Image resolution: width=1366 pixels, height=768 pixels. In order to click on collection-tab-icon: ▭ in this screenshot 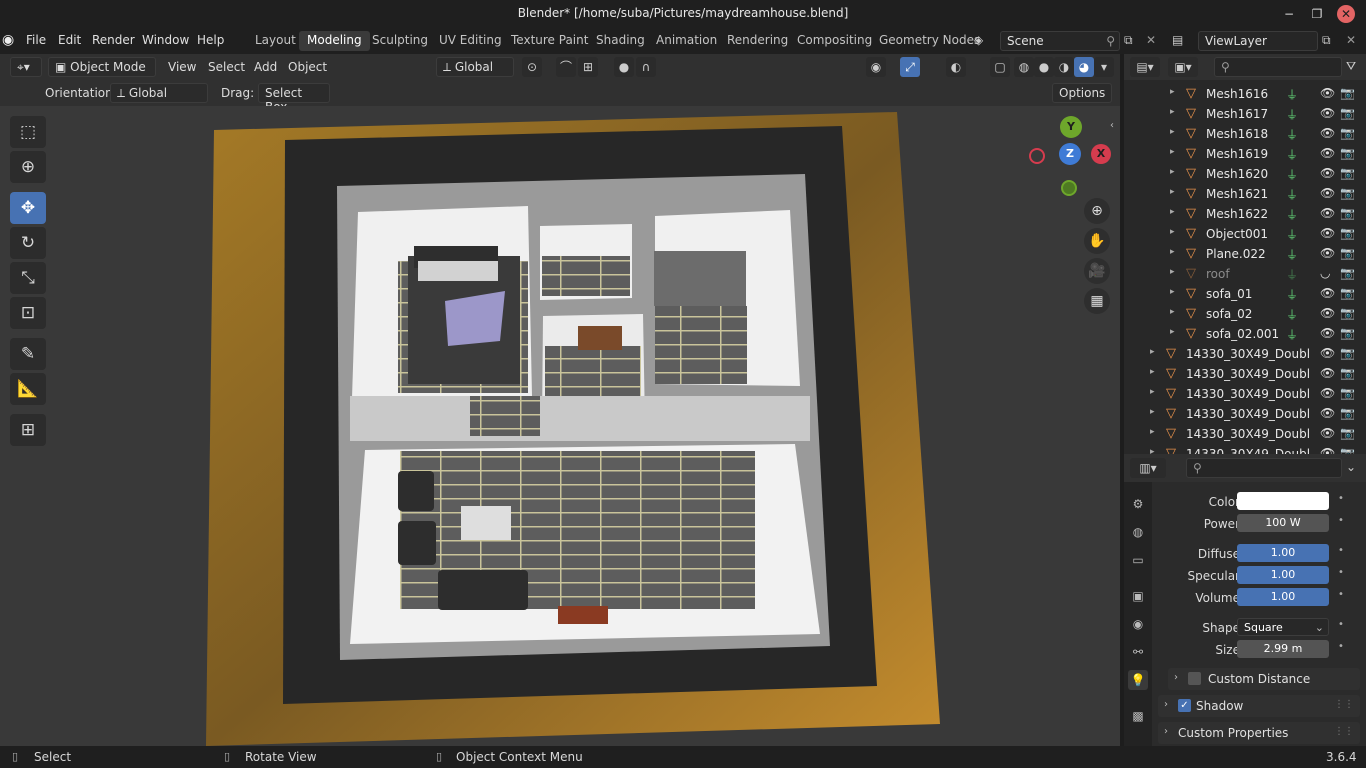, I will do `click(1138, 560)`.